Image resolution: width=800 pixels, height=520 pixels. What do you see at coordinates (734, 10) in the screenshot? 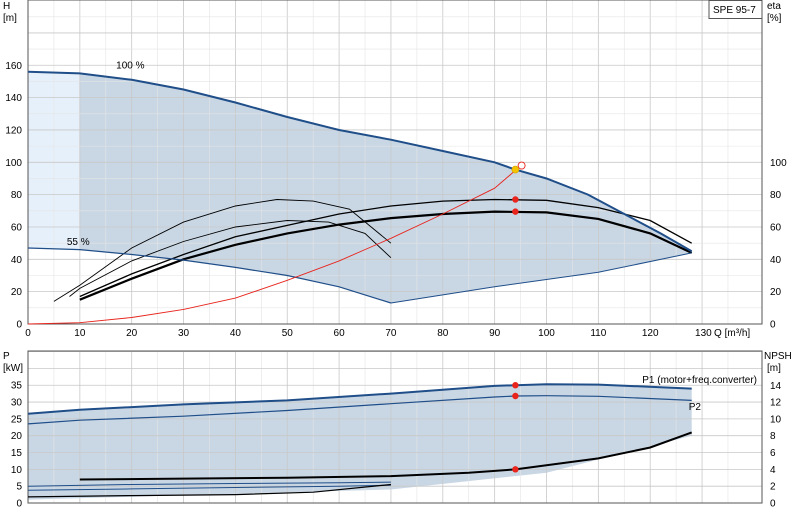
I see `model-label: SPE 95-7` at bounding box center [734, 10].